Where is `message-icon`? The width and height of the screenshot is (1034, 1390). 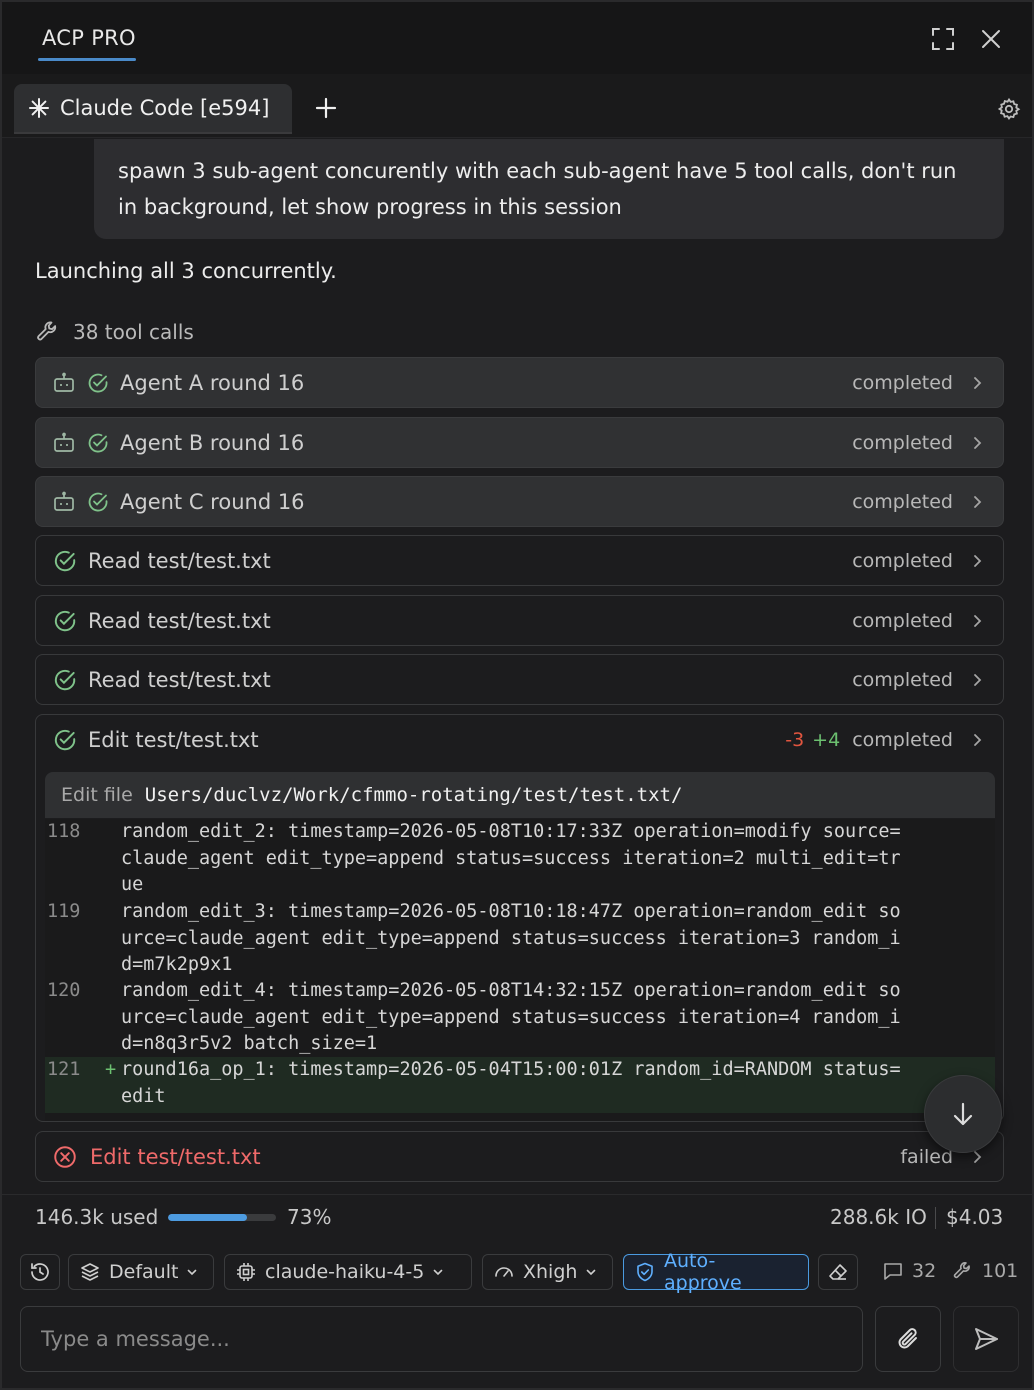 message-icon is located at coordinates (893, 1271).